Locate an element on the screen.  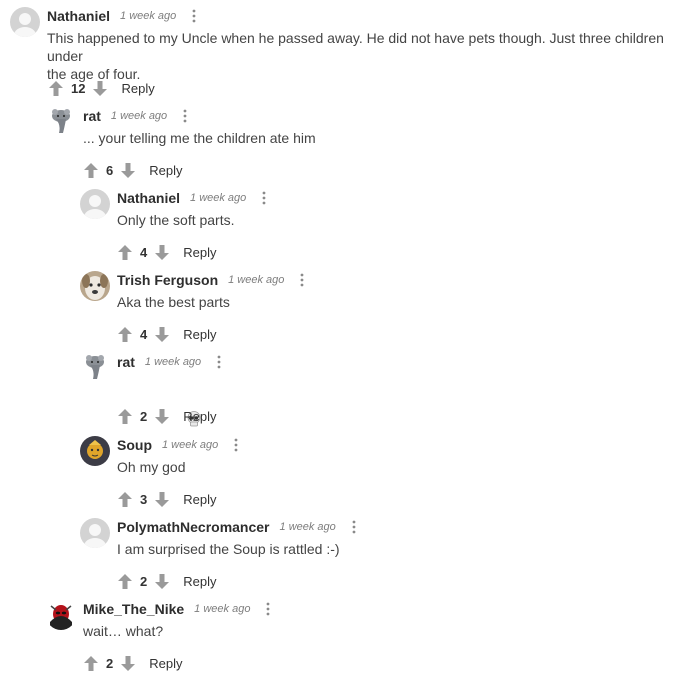
comment-text: 💀 is located at coordinates (405, 401).